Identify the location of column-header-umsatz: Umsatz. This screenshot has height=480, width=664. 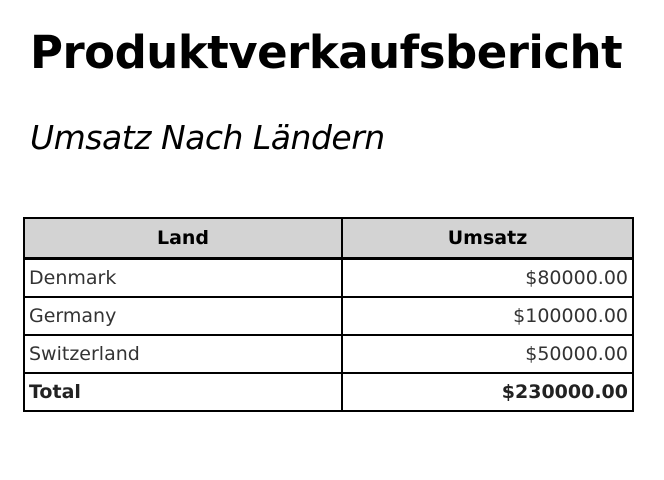
(487, 238).